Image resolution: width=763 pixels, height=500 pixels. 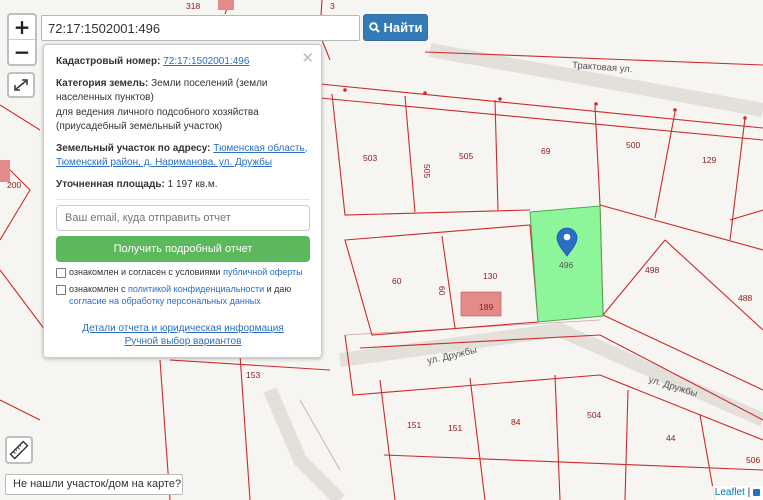 I want to click on cadastral-number-label: Кадастровый номер:, so click(x=108, y=61).